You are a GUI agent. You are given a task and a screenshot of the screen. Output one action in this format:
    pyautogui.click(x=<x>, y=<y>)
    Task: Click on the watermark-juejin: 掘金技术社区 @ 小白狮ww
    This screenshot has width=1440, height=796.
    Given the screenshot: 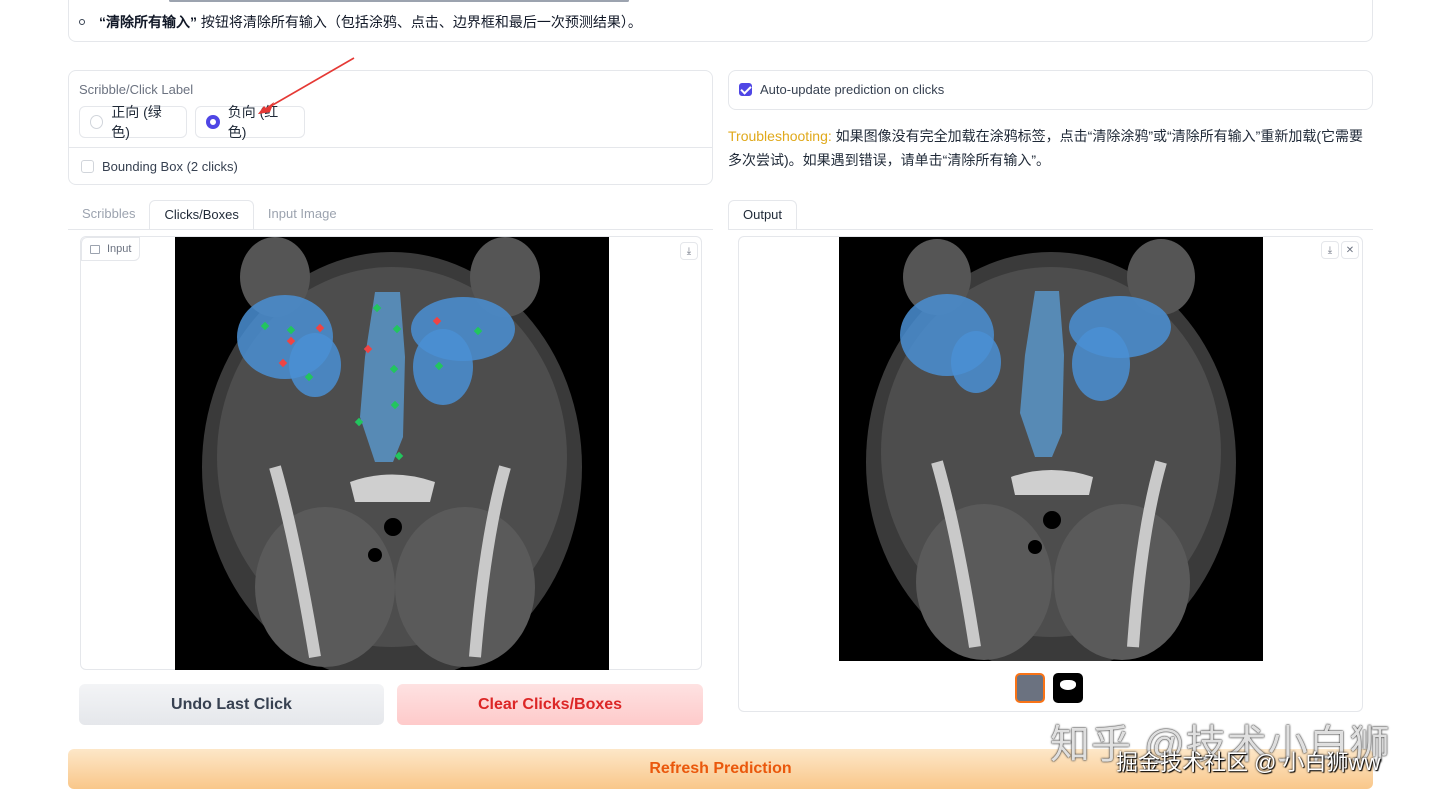 What is the action you would take?
    pyautogui.click(x=1248, y=762)
    